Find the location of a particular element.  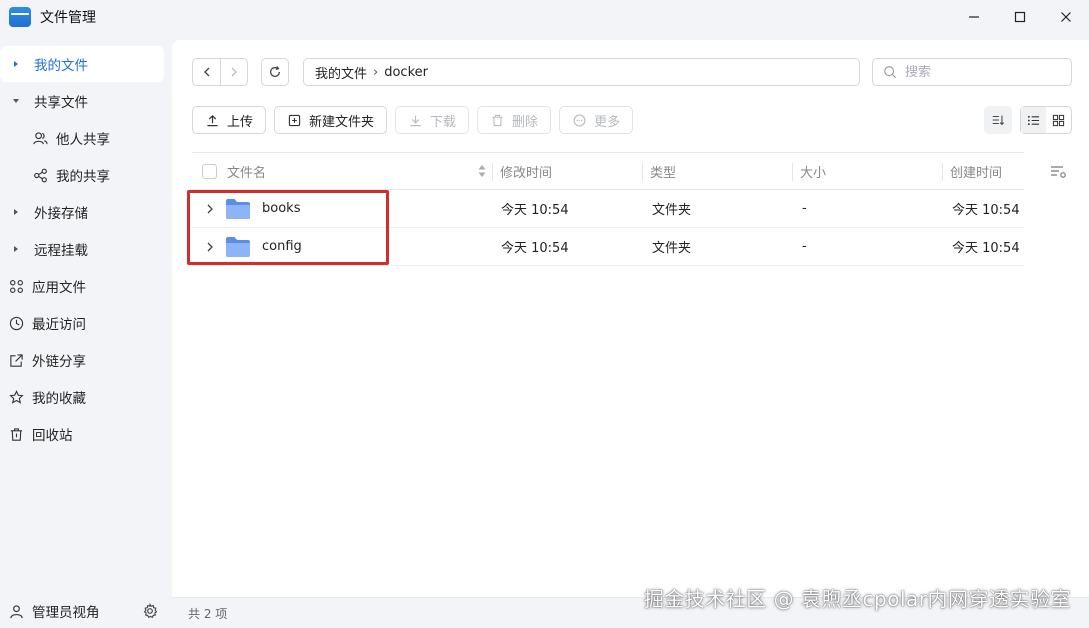

sidebar-item-shared-files: 共享文件 is located at coordinates (82, 101).